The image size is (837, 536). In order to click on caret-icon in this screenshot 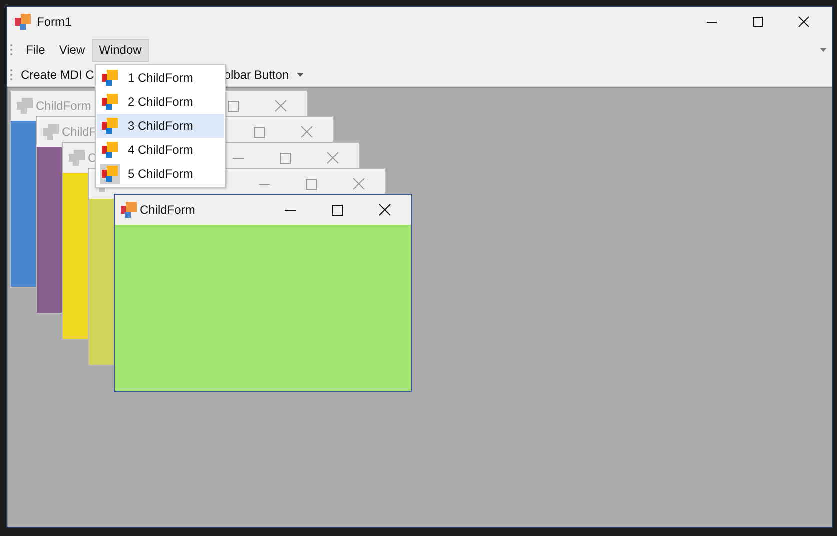, I will do `click(300, 74)`.